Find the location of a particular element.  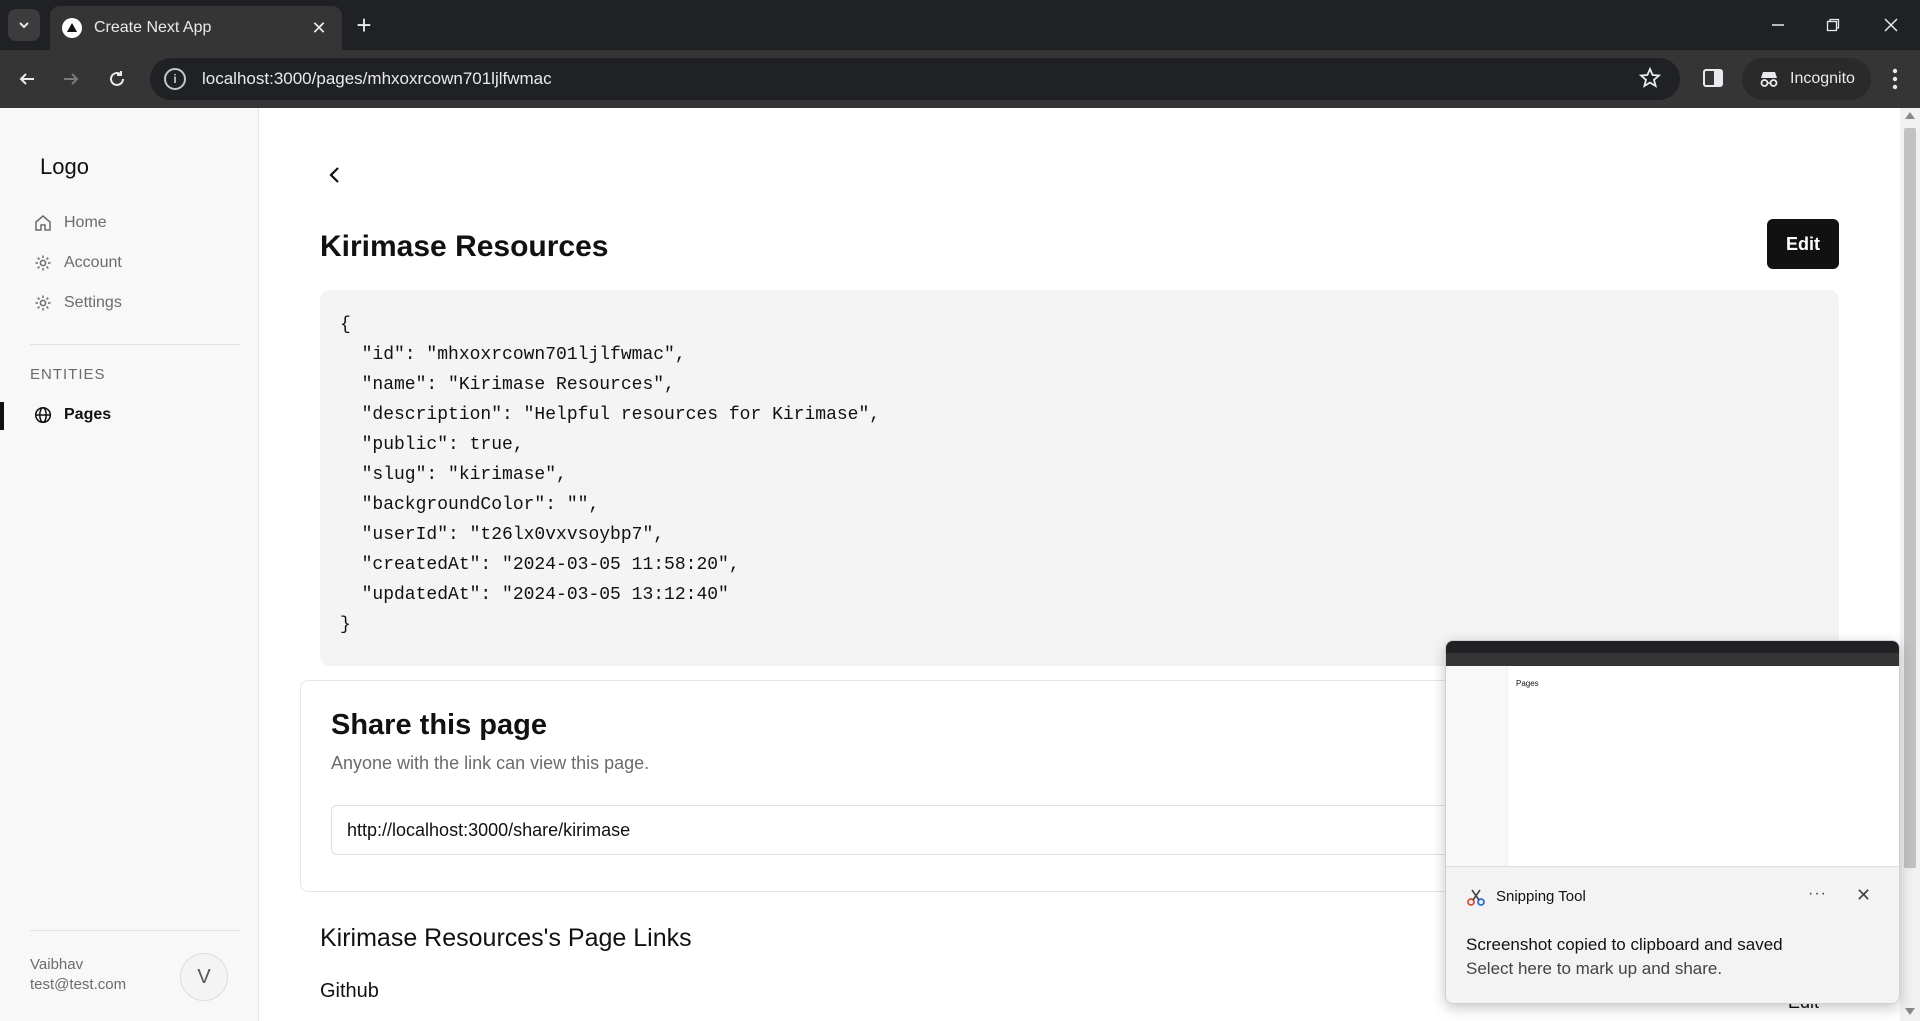

browser-tab: Create Next App ✕ is located at coordinates (196, 28).